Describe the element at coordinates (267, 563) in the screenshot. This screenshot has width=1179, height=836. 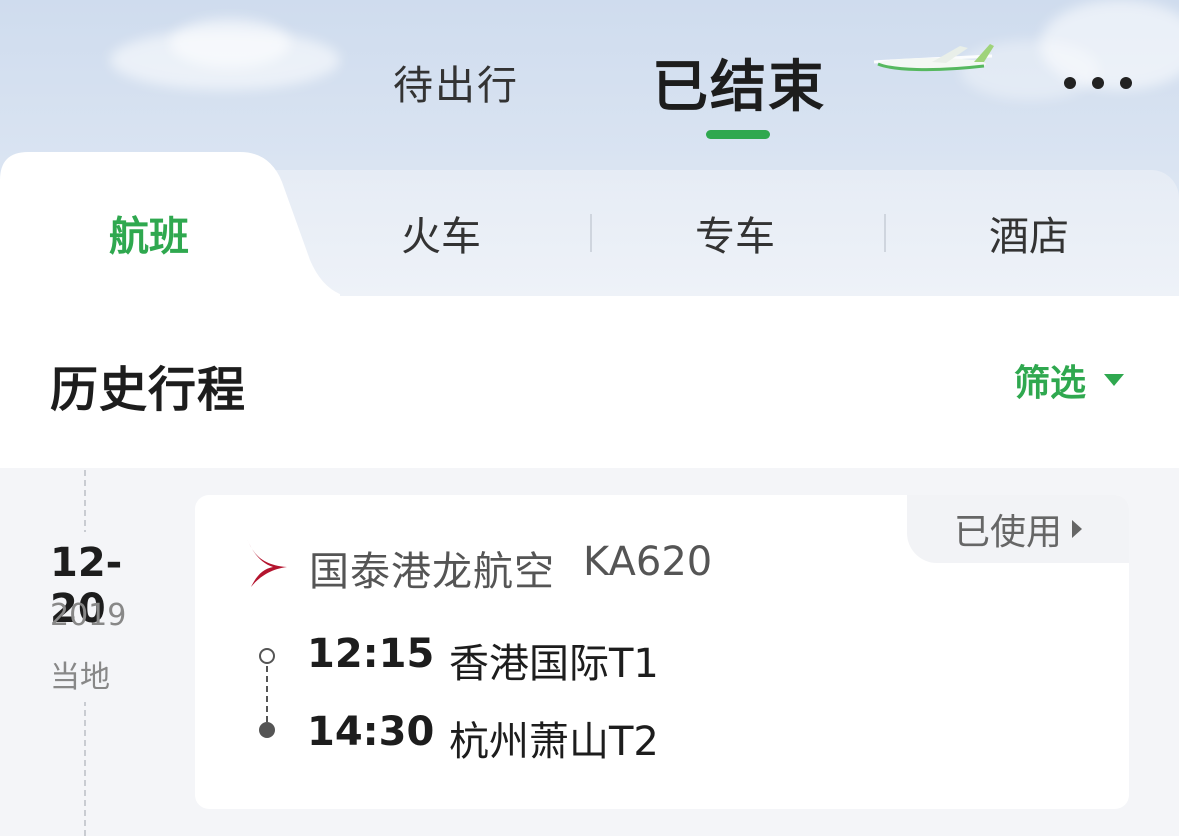
I see `airline-logo-icon` at that location.